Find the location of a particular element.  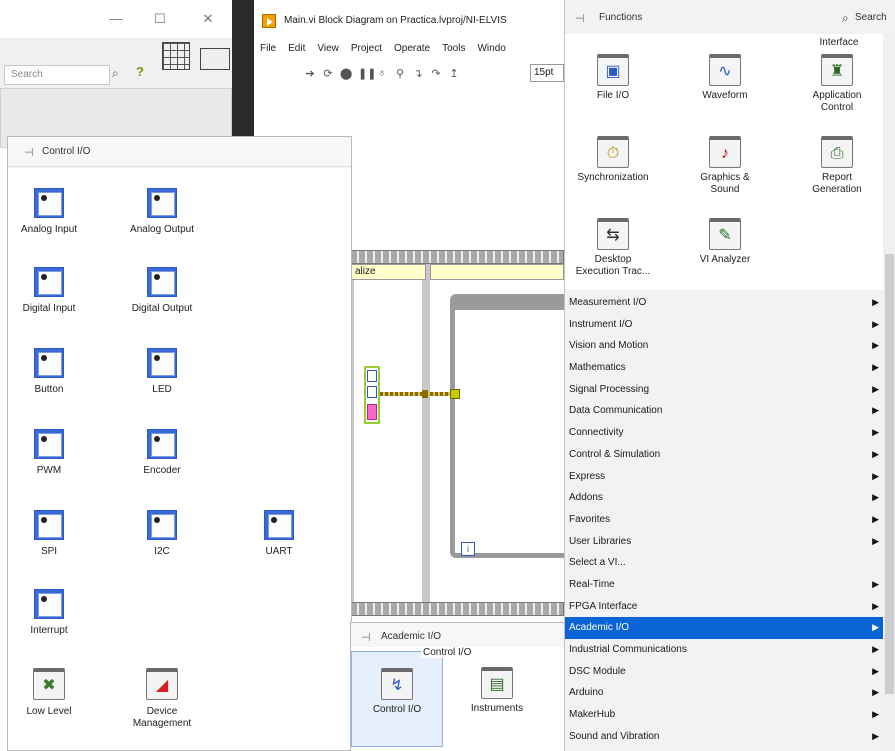

palette-item-button: Button is located at coordinates (49, 372).